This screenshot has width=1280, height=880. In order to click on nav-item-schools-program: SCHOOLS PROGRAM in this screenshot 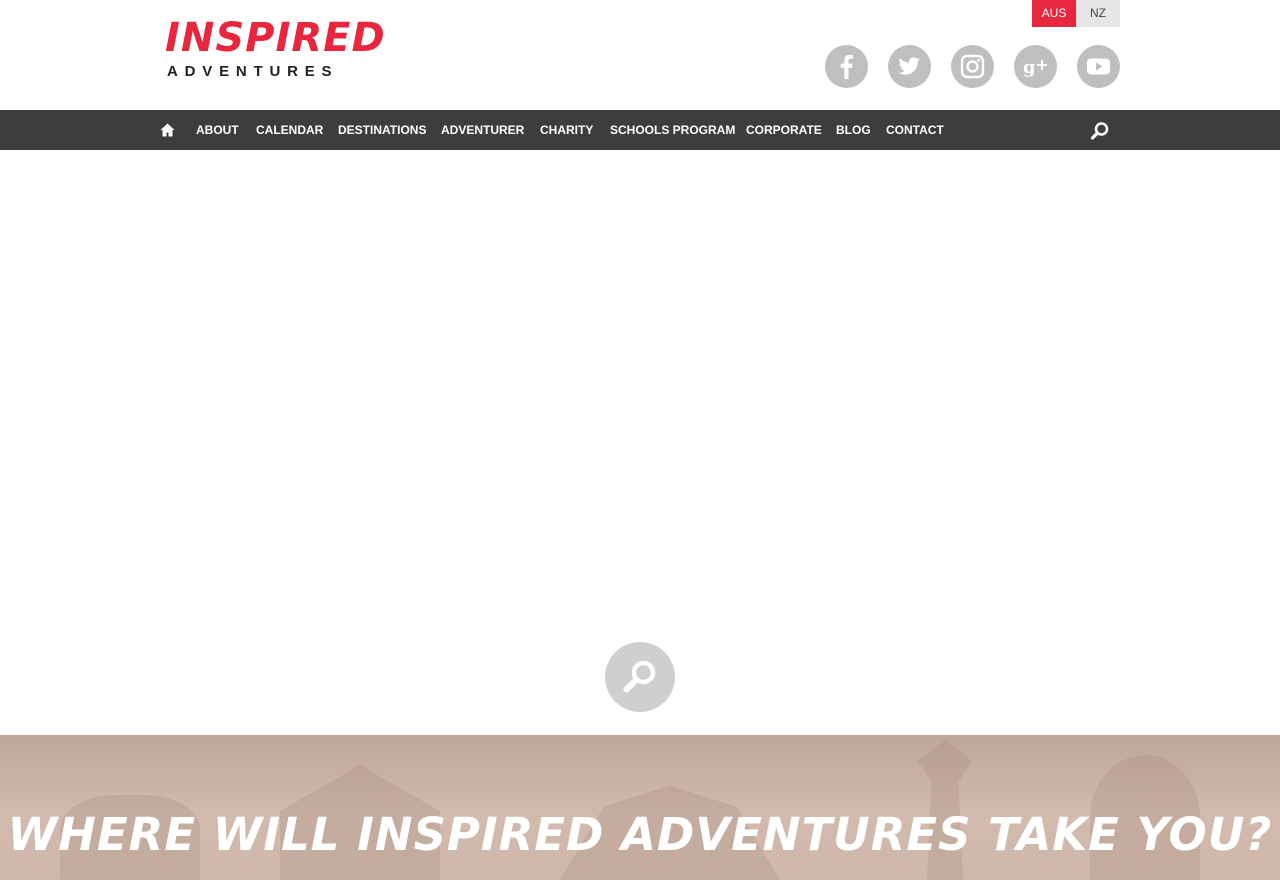, I will do `click(672, 130)`.